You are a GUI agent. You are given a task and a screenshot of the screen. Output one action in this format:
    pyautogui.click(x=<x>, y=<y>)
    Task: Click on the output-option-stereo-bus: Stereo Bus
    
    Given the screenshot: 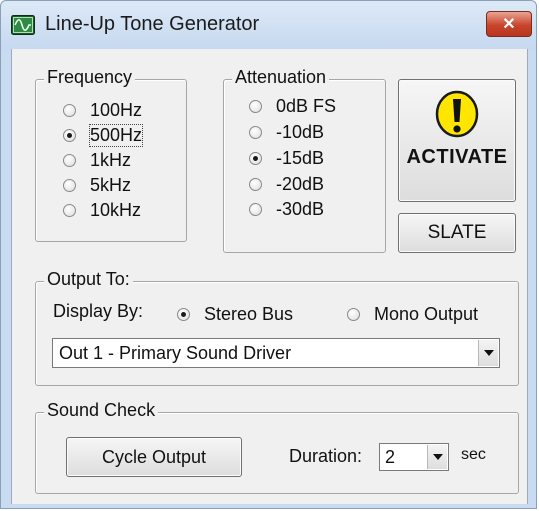 What is the action you would take?
    pyautogui.click(x=235, y=314)
    